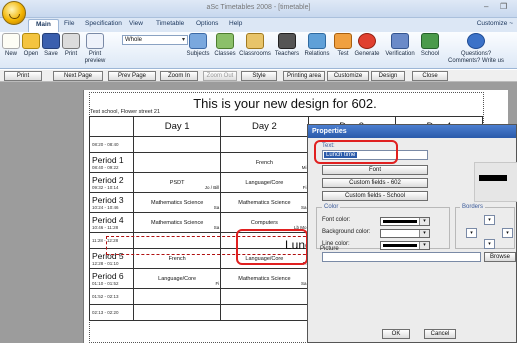 The height and width of the screenshot is (343, 517). What do you see at coordinates (400, 245) in the screenshot?
I see `line-color-swatch` at bounding box center [400, 245].